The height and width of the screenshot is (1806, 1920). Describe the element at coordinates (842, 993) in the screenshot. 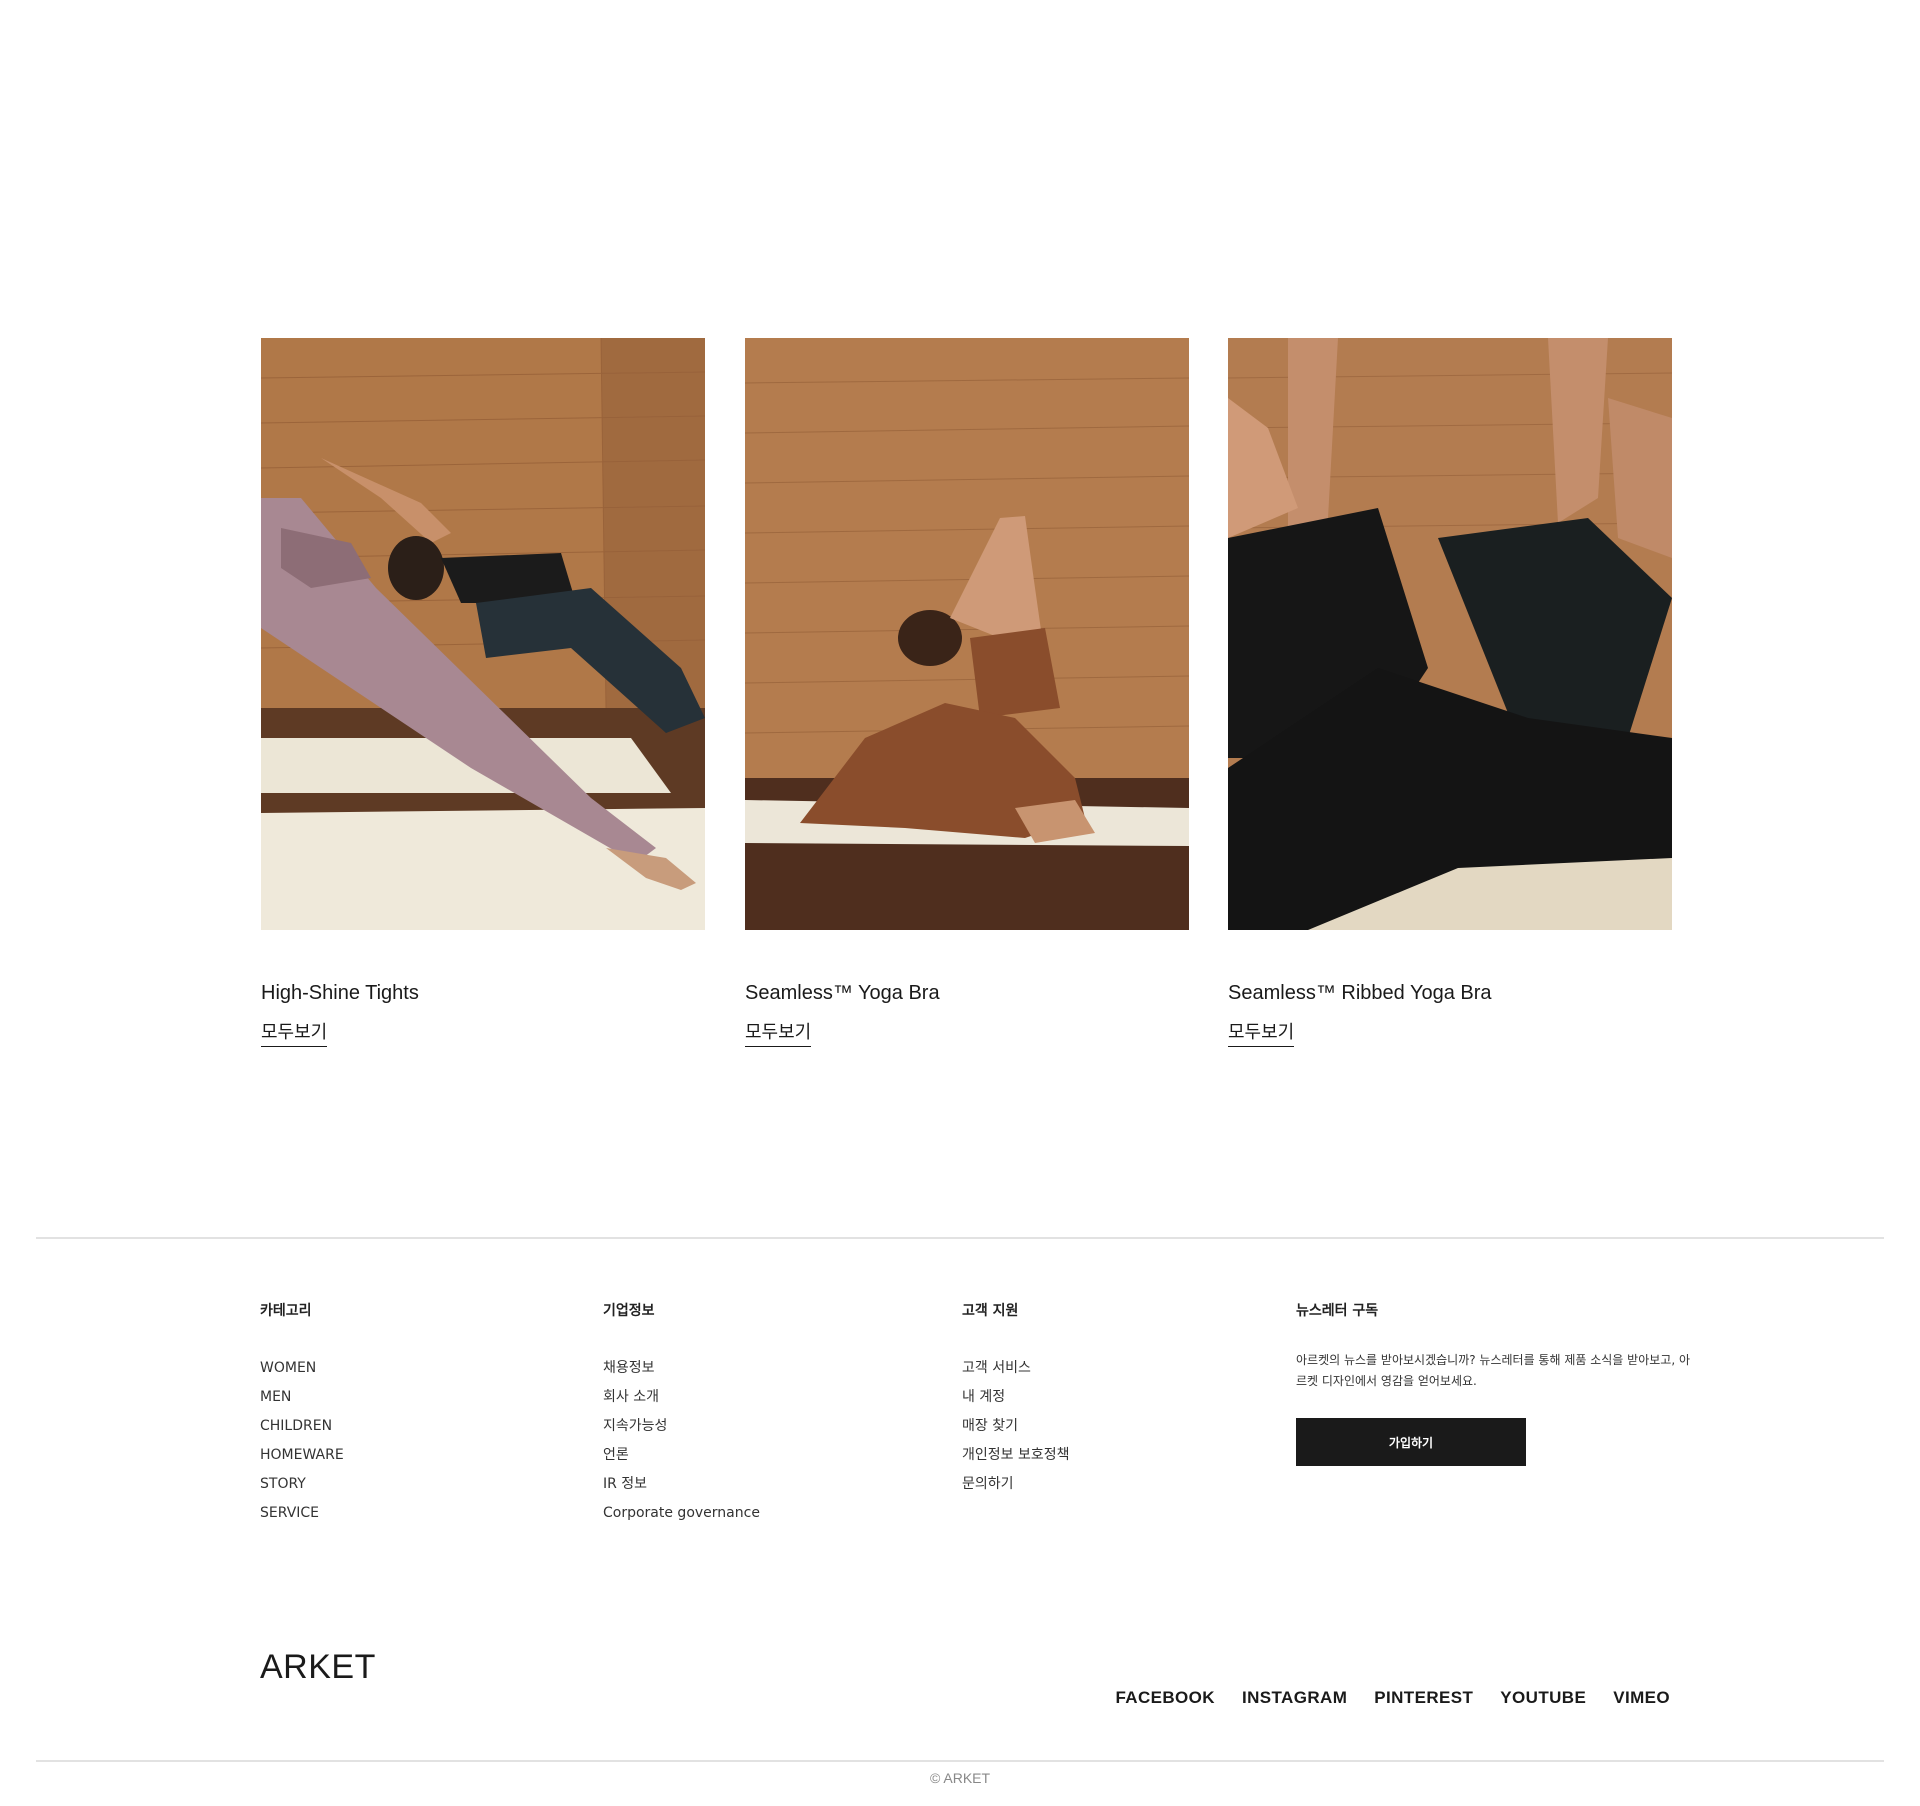

I see `product-title: Seamless™ Yoga Bra` at that location.